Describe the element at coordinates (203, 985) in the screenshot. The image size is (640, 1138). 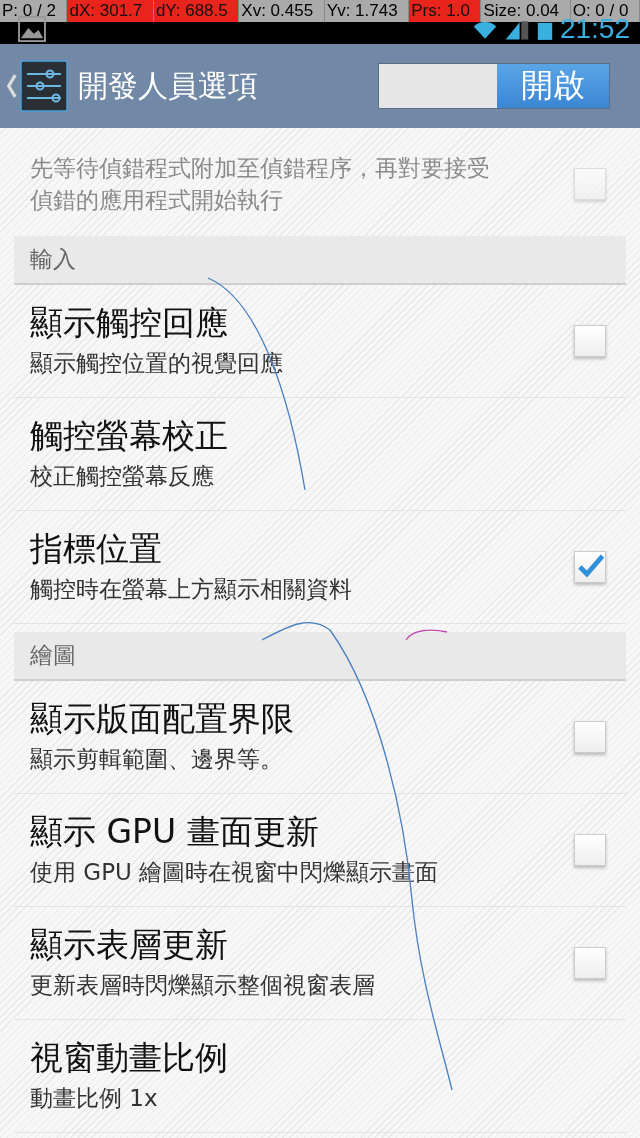
I see `setting-summary: 更新表層時閃爍顯示整個視窗表層` at that location.